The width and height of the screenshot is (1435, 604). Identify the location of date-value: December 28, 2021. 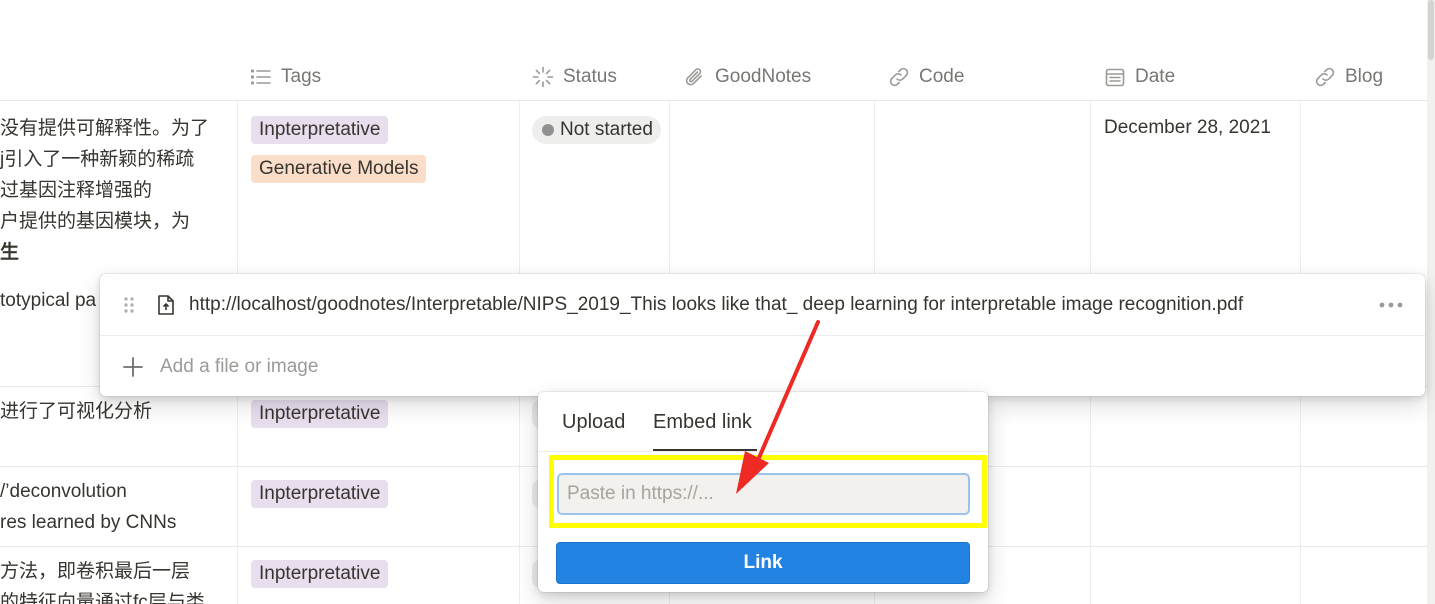
(1187, 127).